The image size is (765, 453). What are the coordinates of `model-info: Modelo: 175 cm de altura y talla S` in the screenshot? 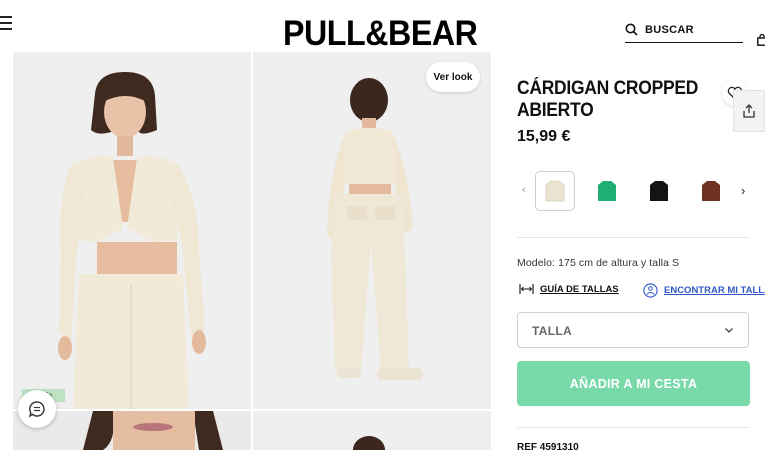 It's located at (598, 263).